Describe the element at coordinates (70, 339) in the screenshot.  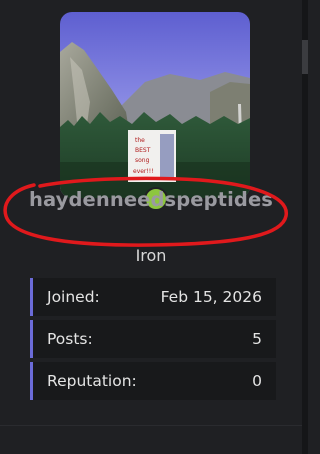
I see `stat-label-posts: Posts:` at that location.